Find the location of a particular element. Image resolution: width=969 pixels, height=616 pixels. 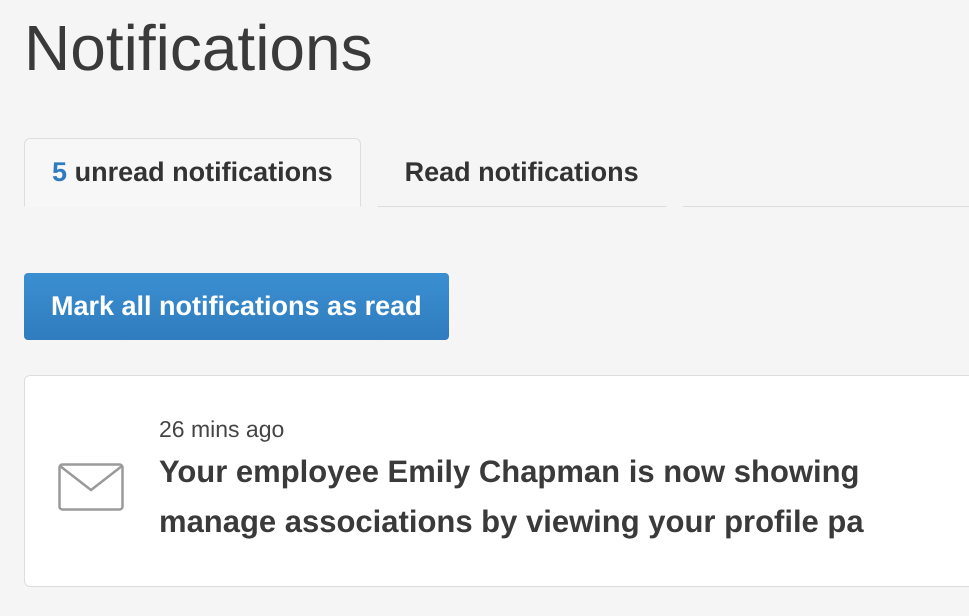

tab: Read notifications is located at coordinates (521, 172).